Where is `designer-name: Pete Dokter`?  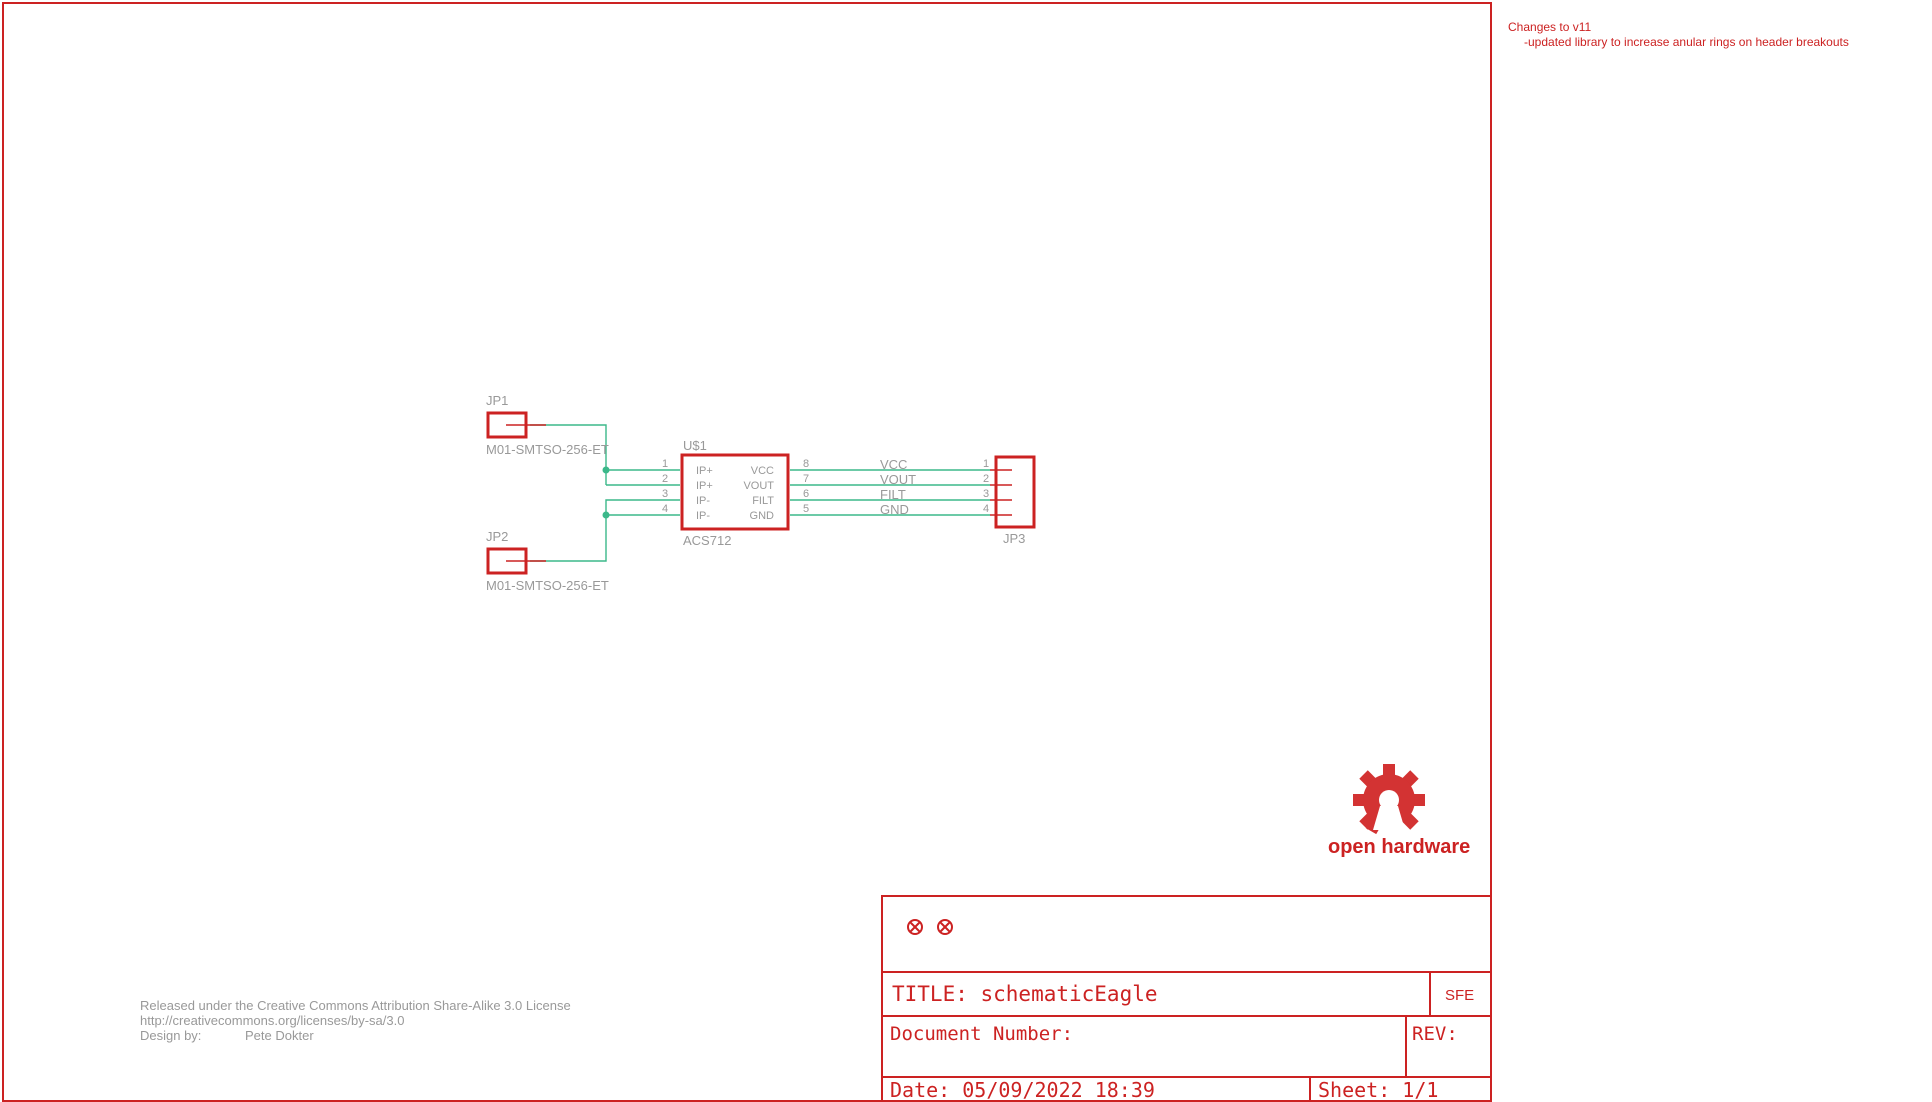
designer-name: Pete Dokter is located at coordinates (279, 1035).